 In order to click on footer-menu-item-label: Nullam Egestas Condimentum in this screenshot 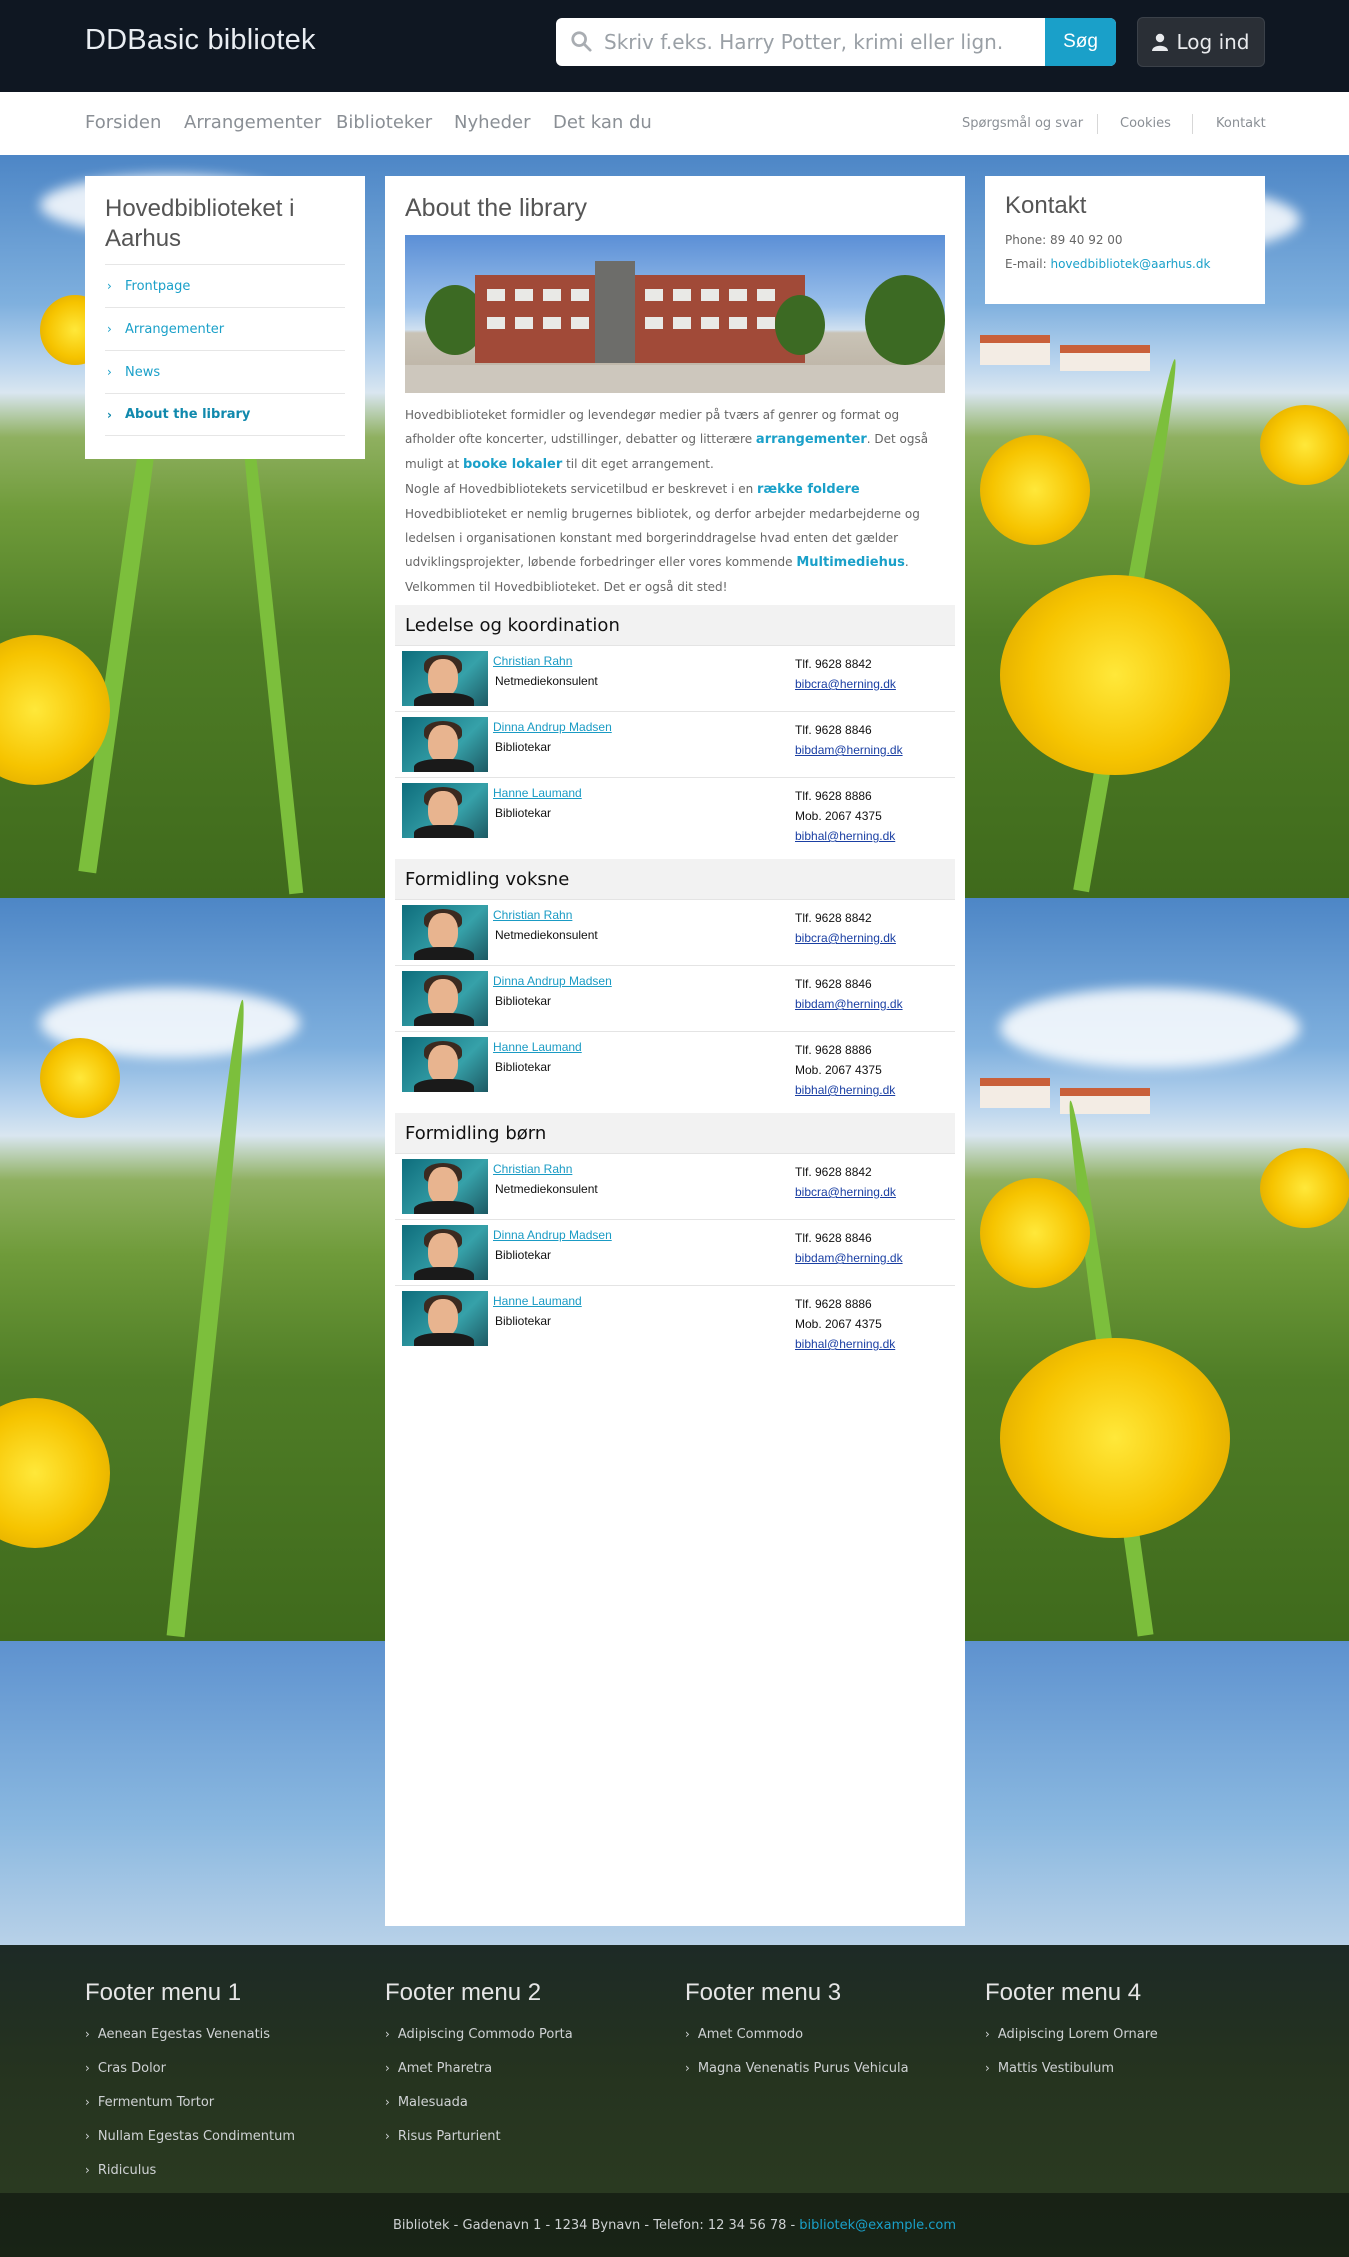, I will do `click(196, 2136)`.